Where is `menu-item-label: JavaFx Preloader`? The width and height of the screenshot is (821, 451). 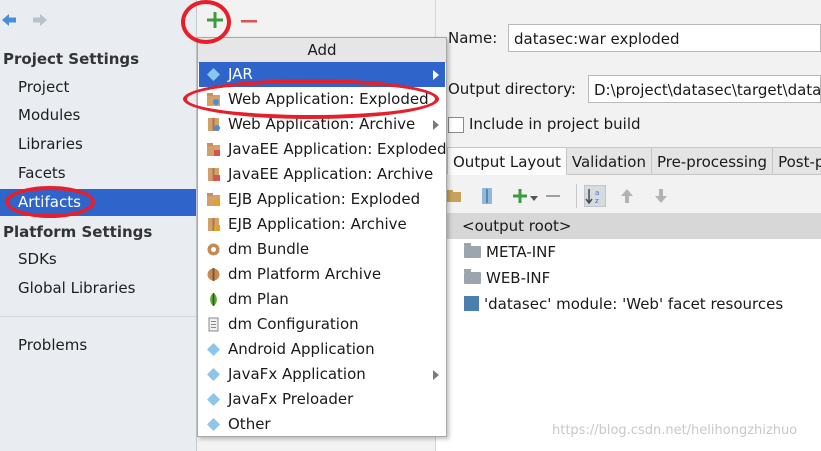
menu-item-label: JavaFx Preloader is located at coordinates (291, 399).